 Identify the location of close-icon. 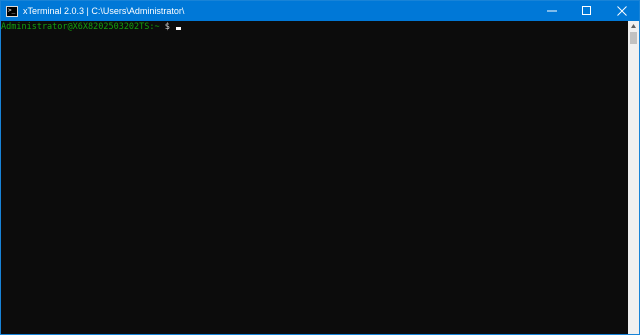
(621, 11).